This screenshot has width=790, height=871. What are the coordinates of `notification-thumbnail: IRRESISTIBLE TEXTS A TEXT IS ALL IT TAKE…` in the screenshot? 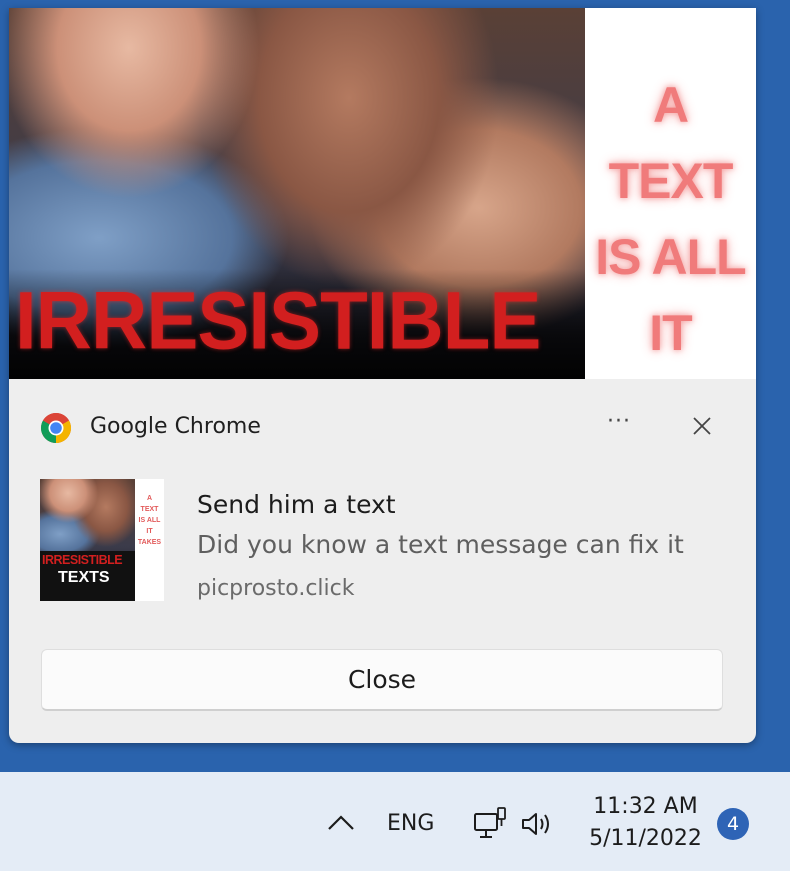 It's located at (102, 540).